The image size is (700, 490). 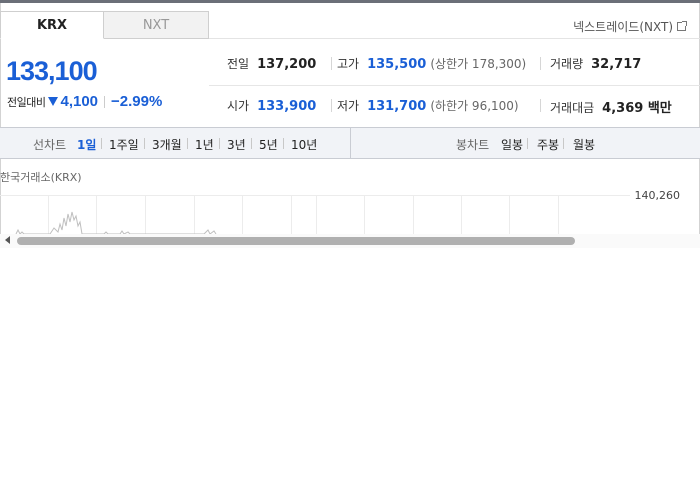 I want to click on tab-divider, so click(x=454, y=38).